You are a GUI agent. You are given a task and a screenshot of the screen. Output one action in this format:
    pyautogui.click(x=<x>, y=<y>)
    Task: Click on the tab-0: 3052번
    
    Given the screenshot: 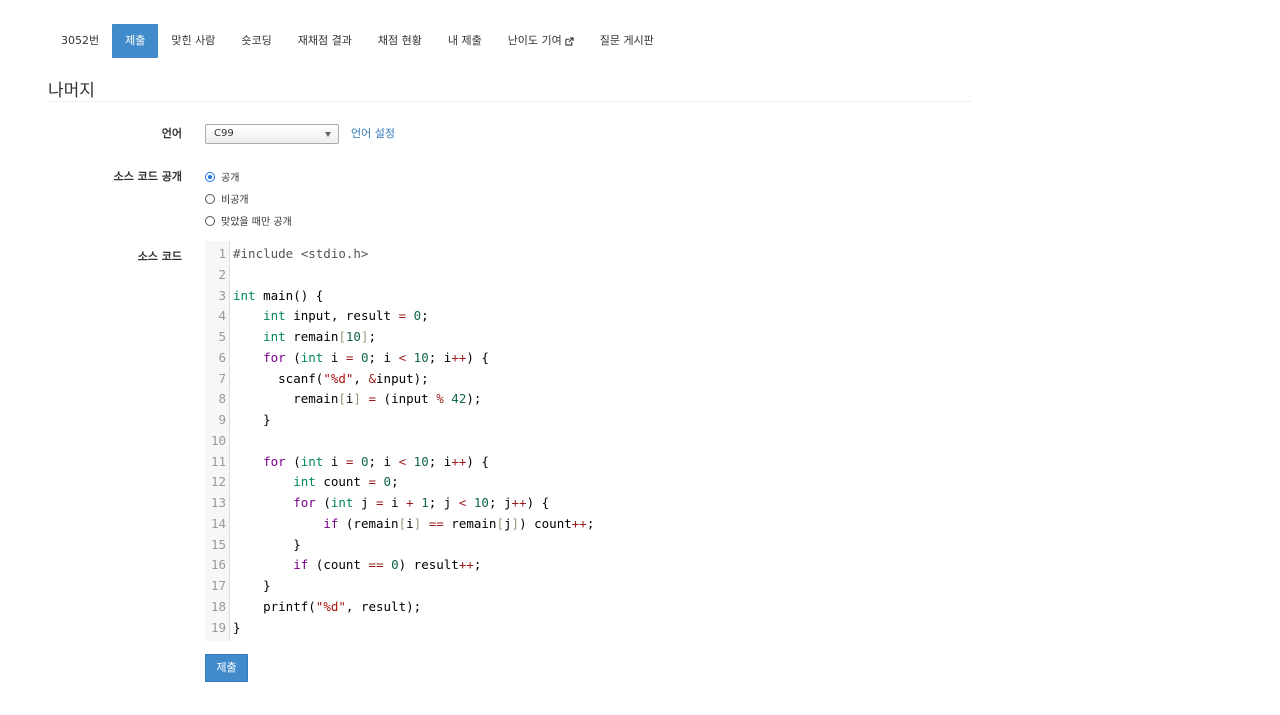 What is the action you would take?
    pyautogui.click(x=80, y=41)
    